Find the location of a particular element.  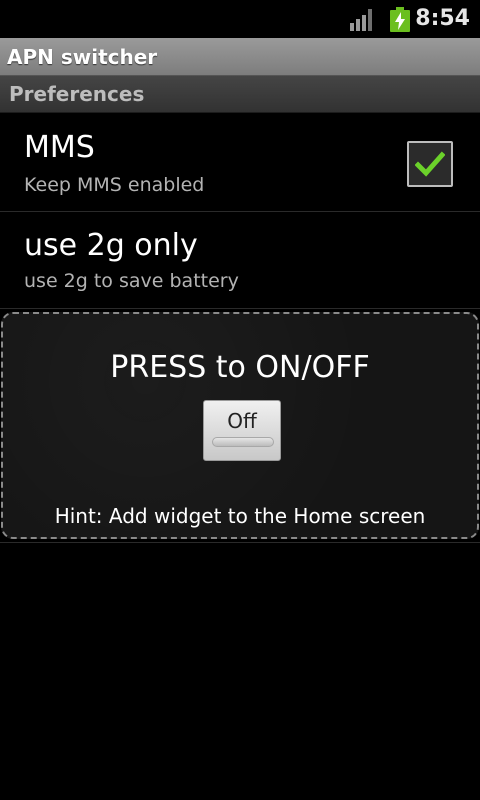

pref-item-2g-only: use 2g only use 2g to save battery is located at coordinates (240, 260).